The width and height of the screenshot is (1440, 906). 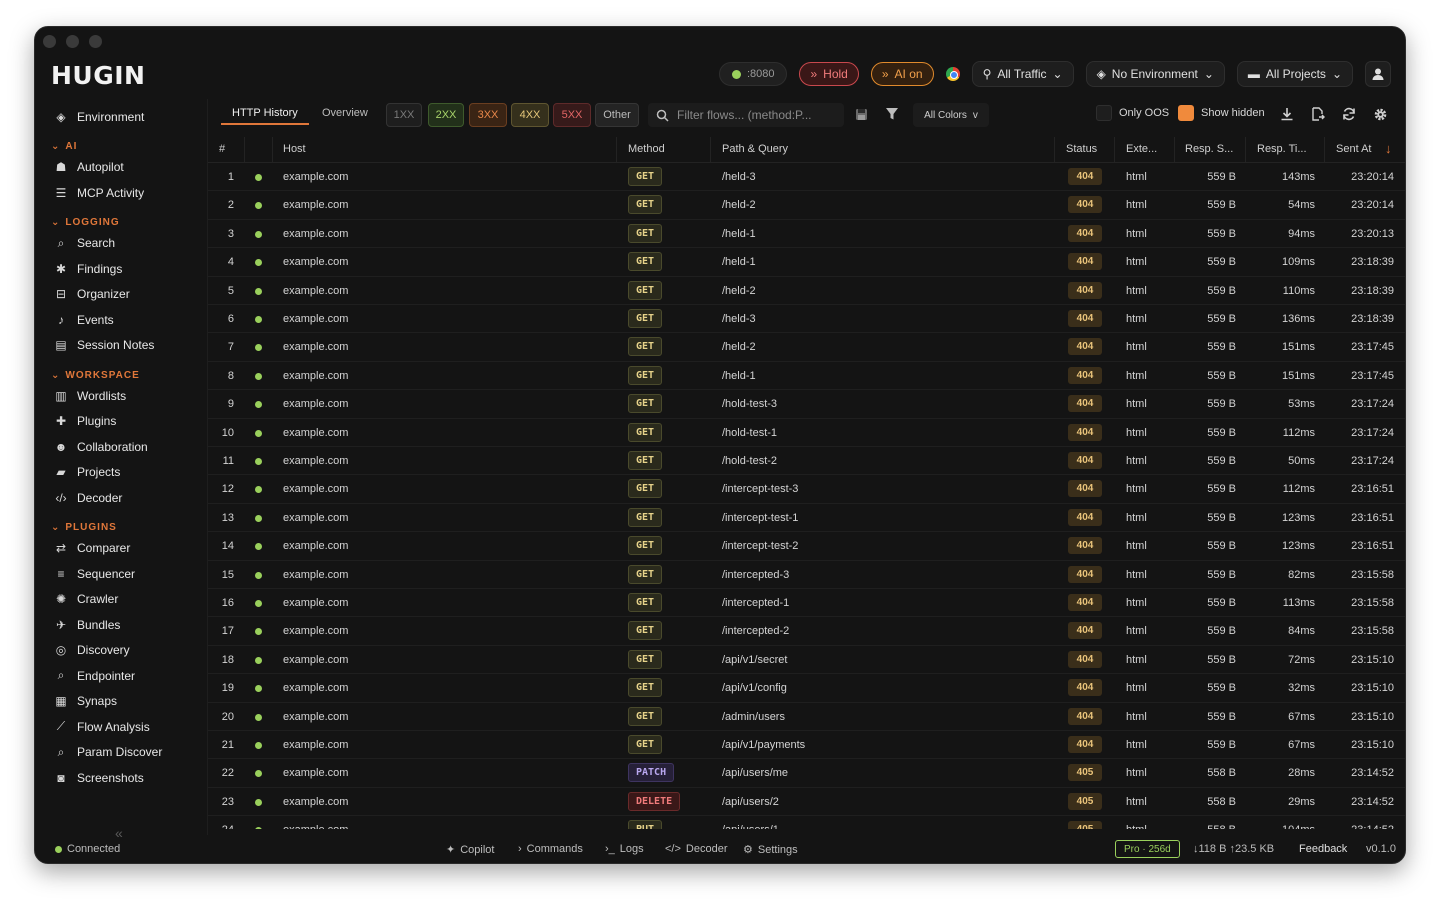 What do you see at coordinates (64, 146) in the screenshot?
I see `sidebar-section-ai: ⌄ AI` at bounding box center [64, 146].